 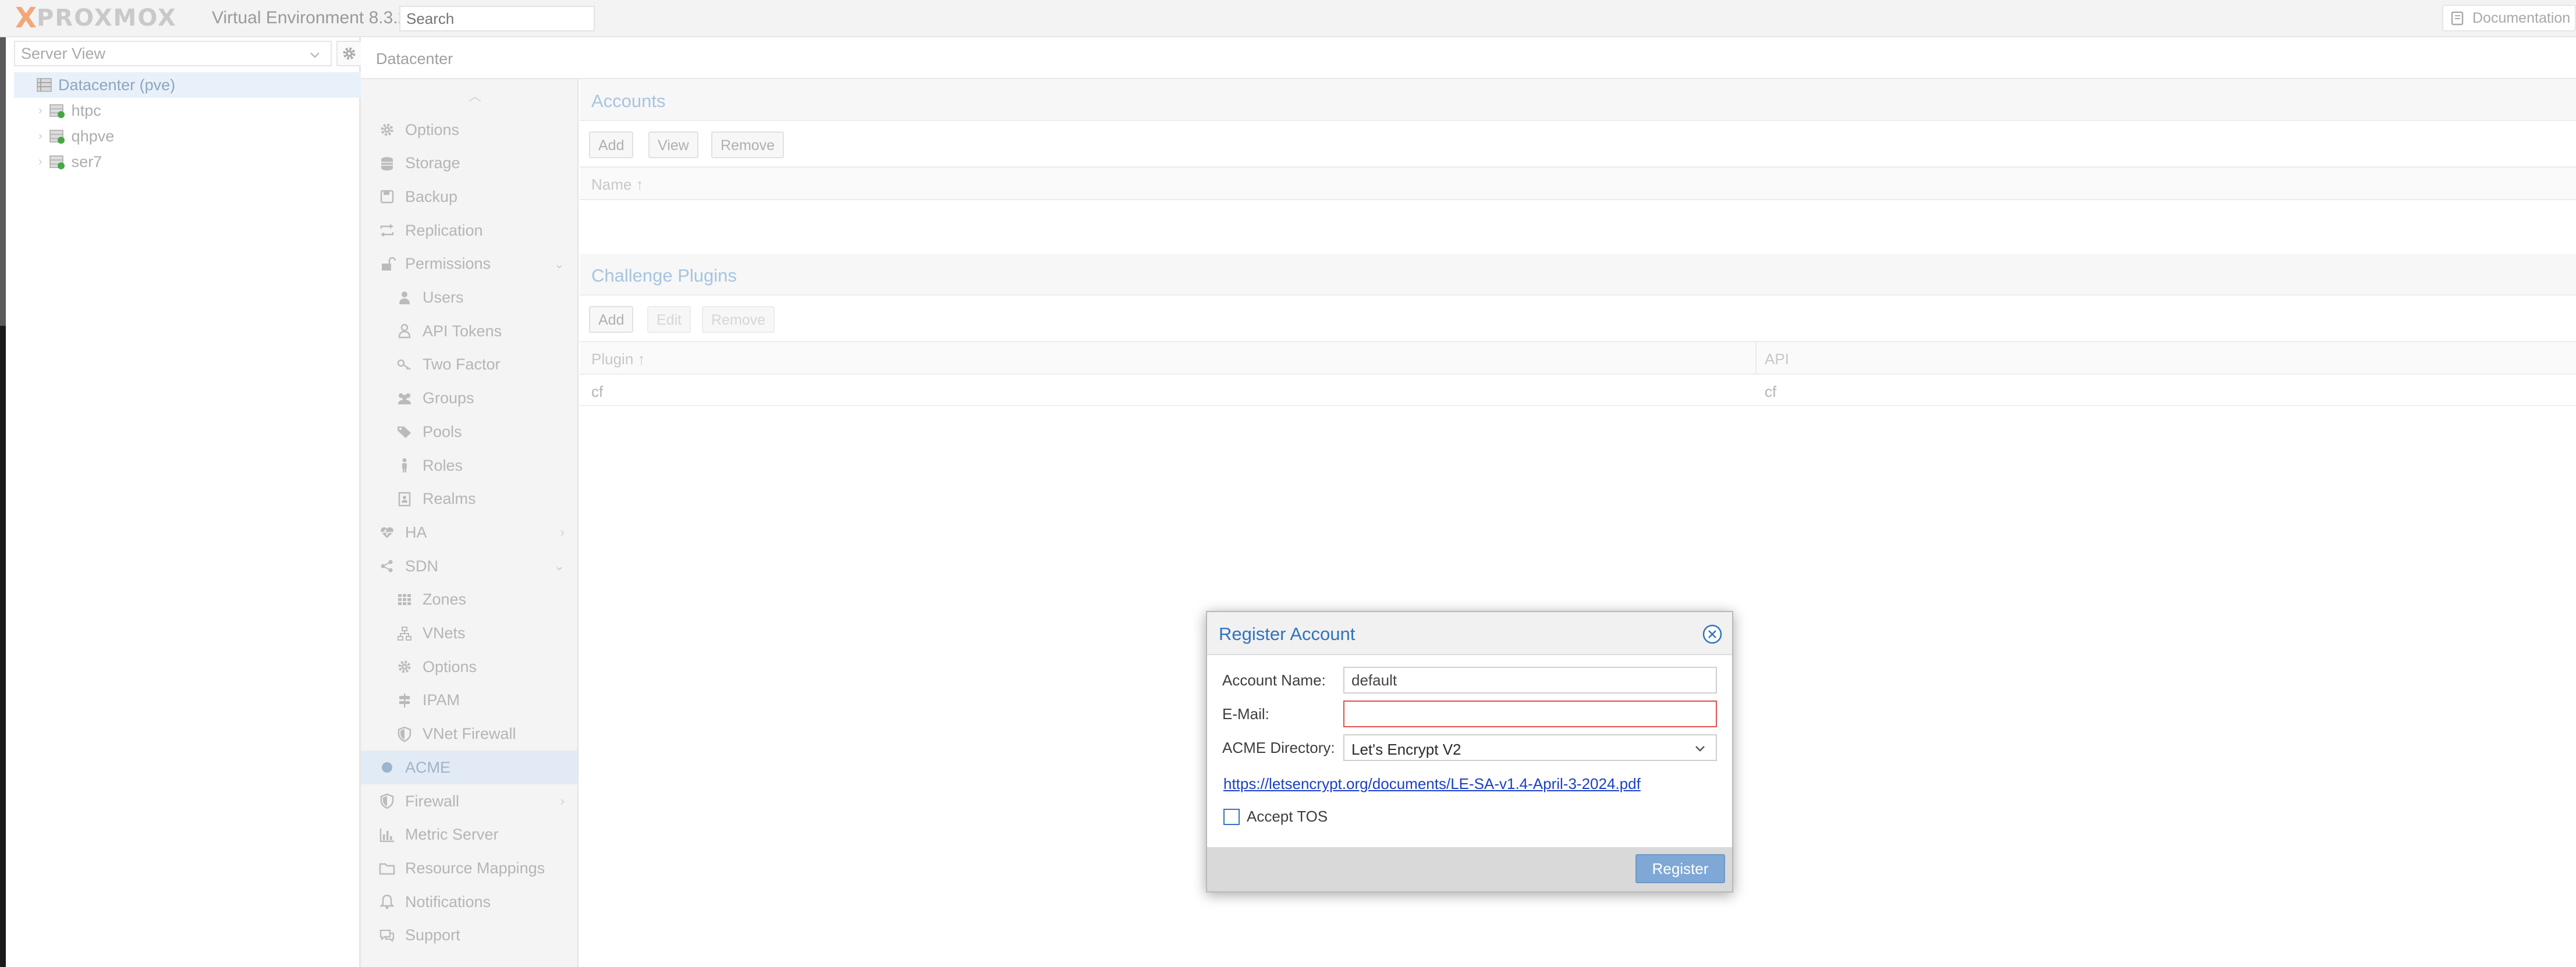 What do you see at coordinates (469, 230) in the screenshot?
I see `nav-item-replication: Replication` at bounding box center [469, 230].